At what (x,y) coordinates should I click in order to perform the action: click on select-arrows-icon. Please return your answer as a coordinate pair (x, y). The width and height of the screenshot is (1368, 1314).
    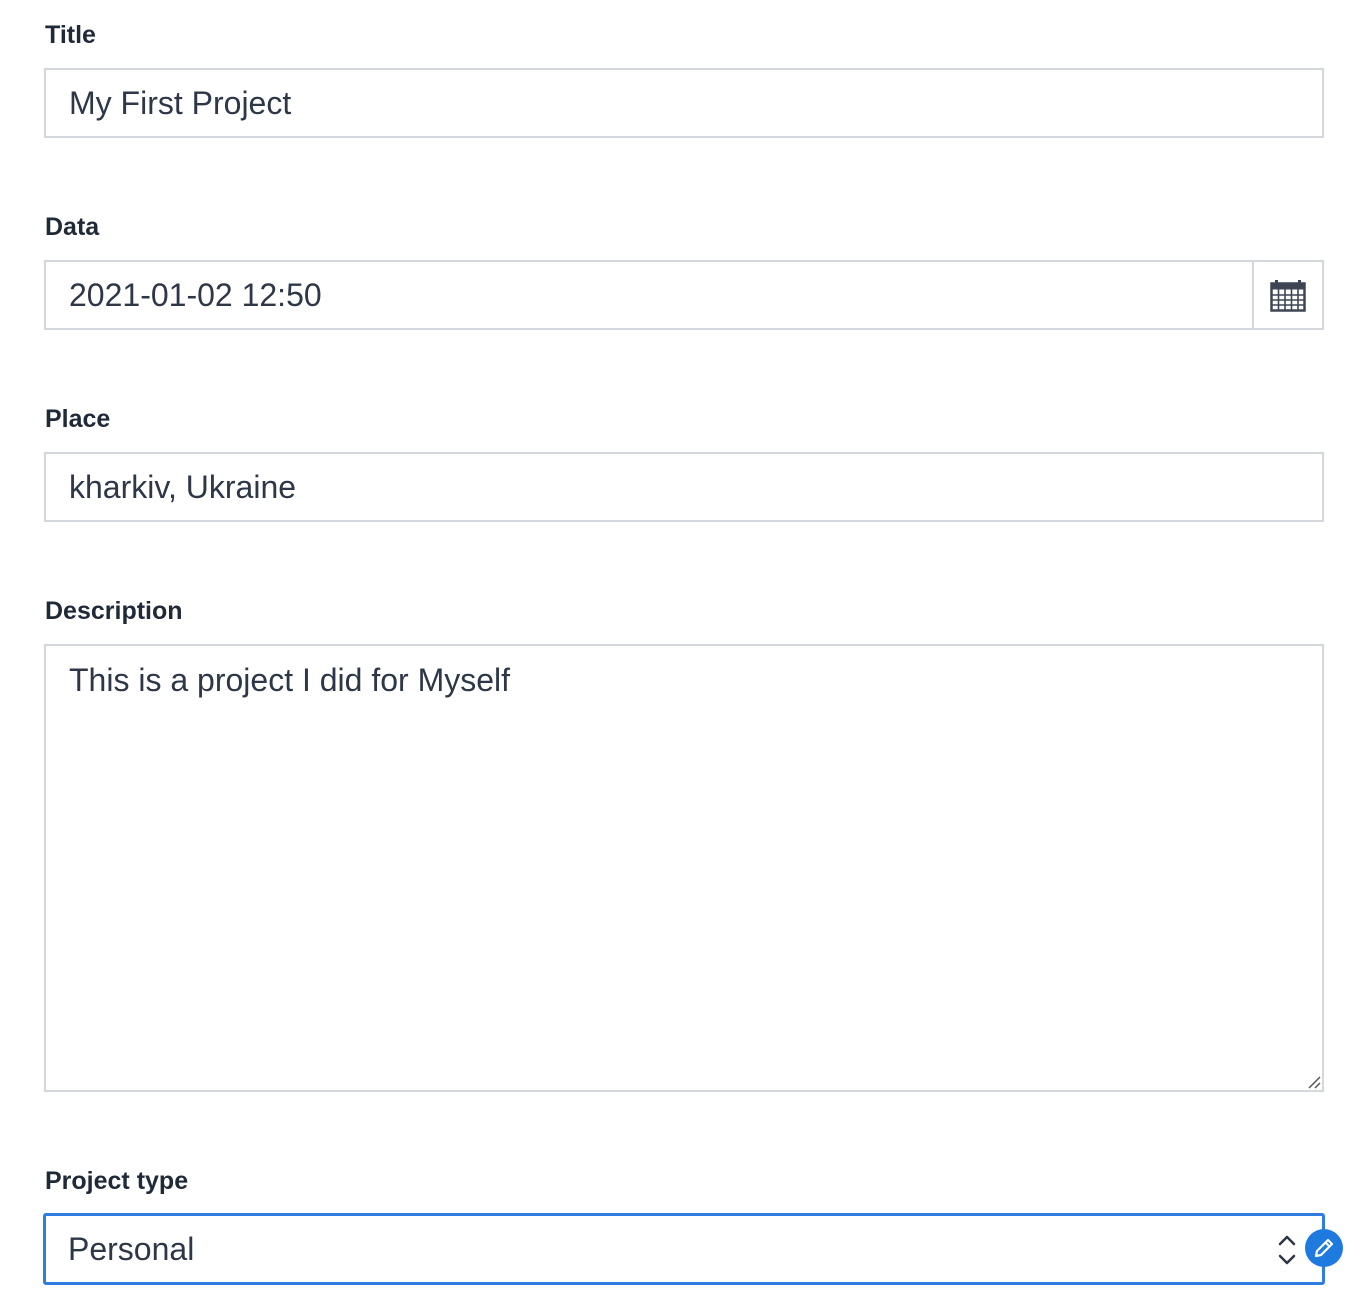
    Looking at the image, I should click on (1287, 1250).